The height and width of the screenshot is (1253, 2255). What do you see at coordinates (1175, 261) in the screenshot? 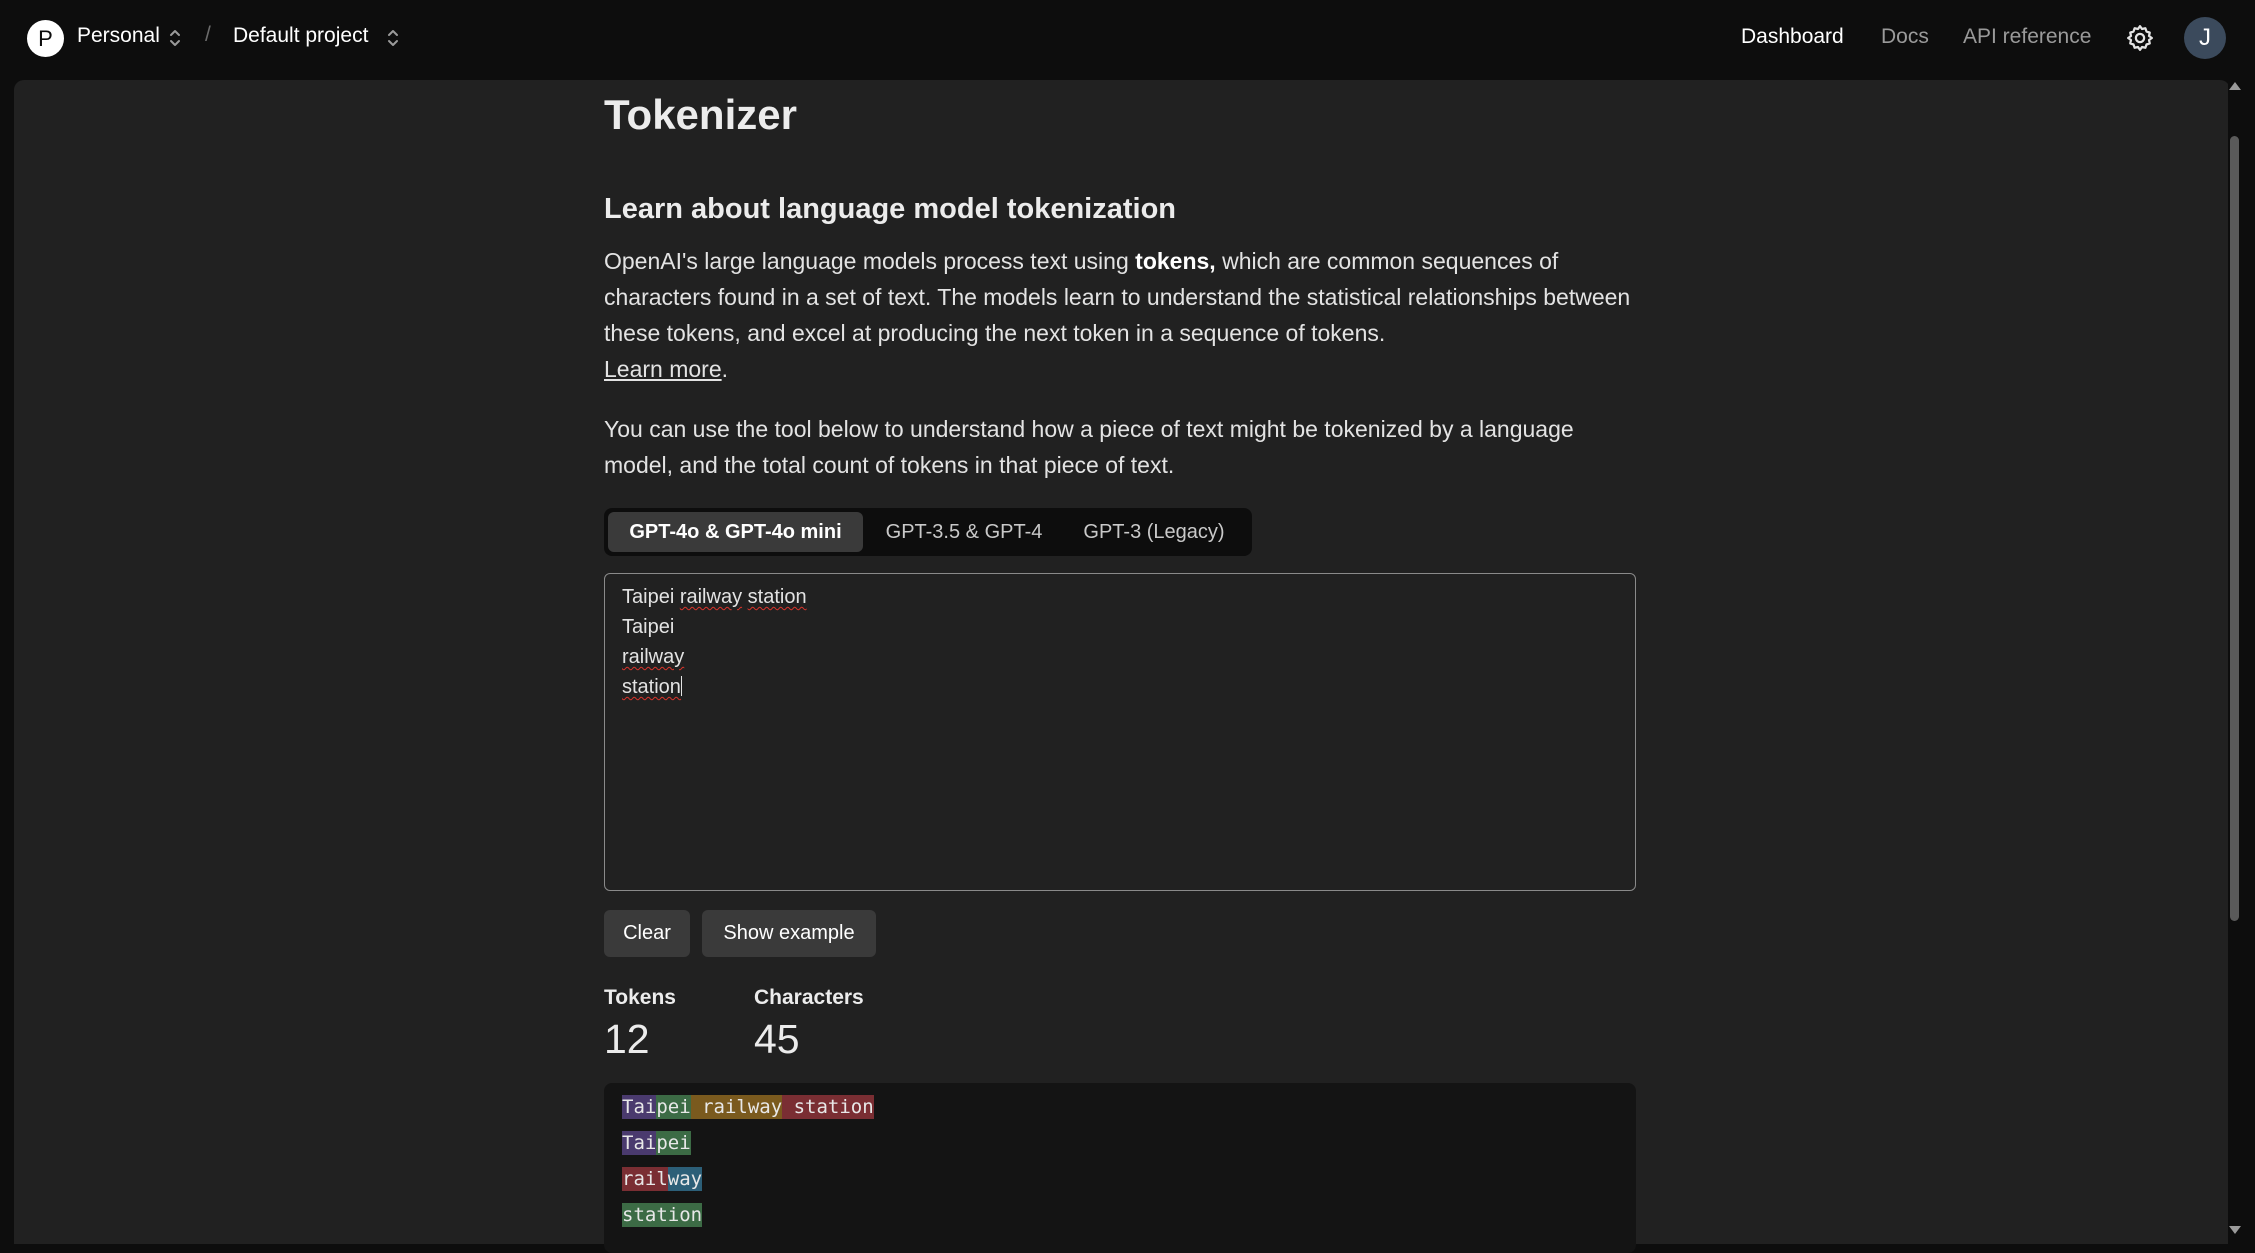
I see `intro-bold-text: tokens,` at bounding box center [1175, 261].